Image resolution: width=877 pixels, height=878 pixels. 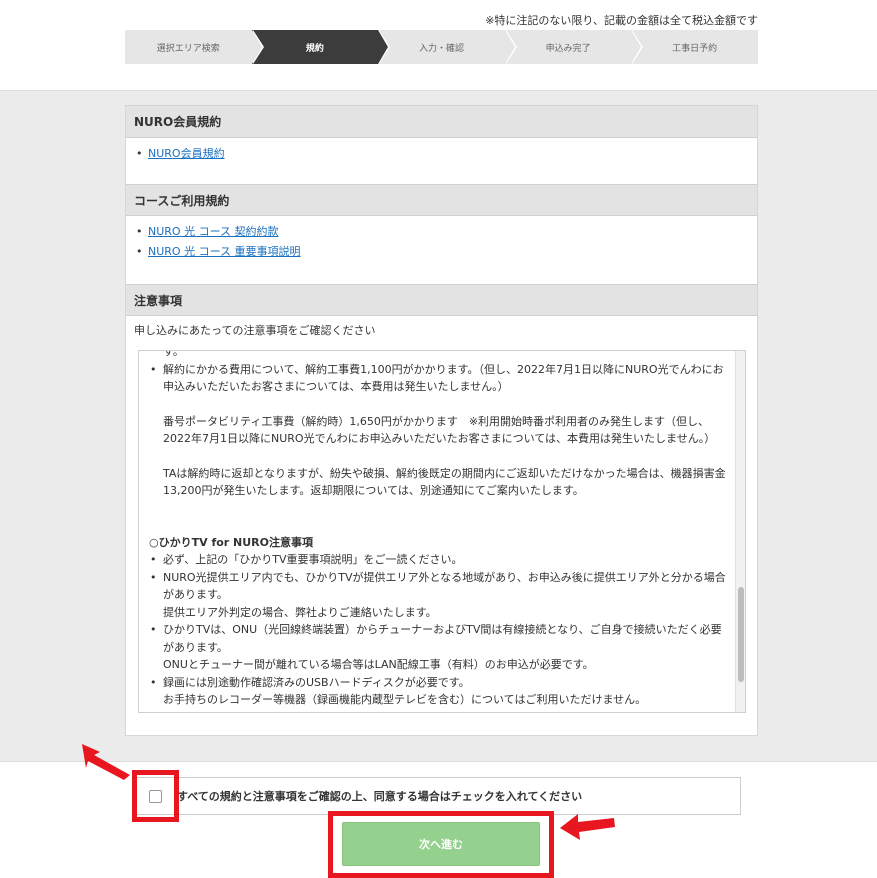 What do you see at coordinates (231, 542) in the screenshot?
I see `tv-notice-heading: ○ひかりTV for NURO注意事項` at bounding box center [231, 542].